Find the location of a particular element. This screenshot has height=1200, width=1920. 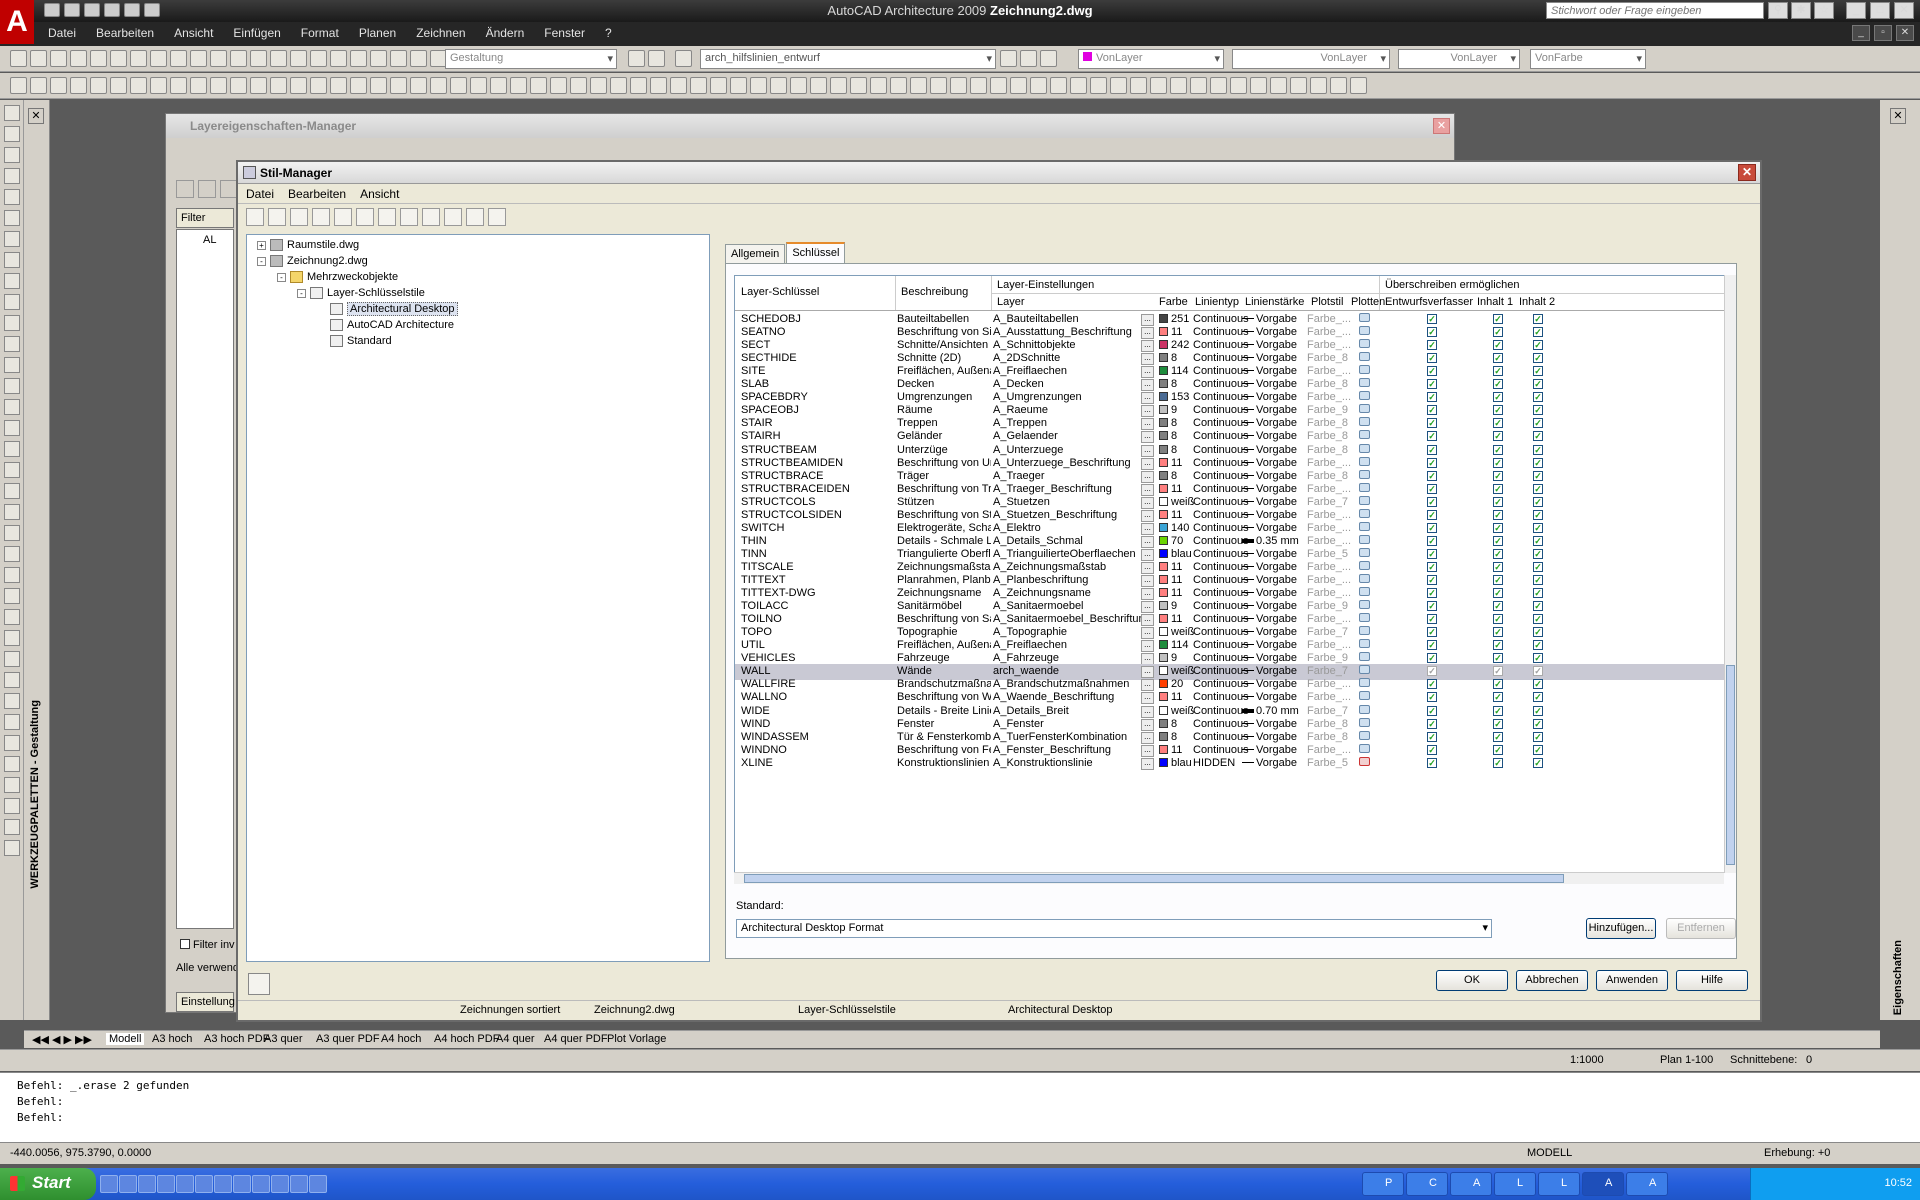

layer-properties-icon is located at coordinates (683, 58).